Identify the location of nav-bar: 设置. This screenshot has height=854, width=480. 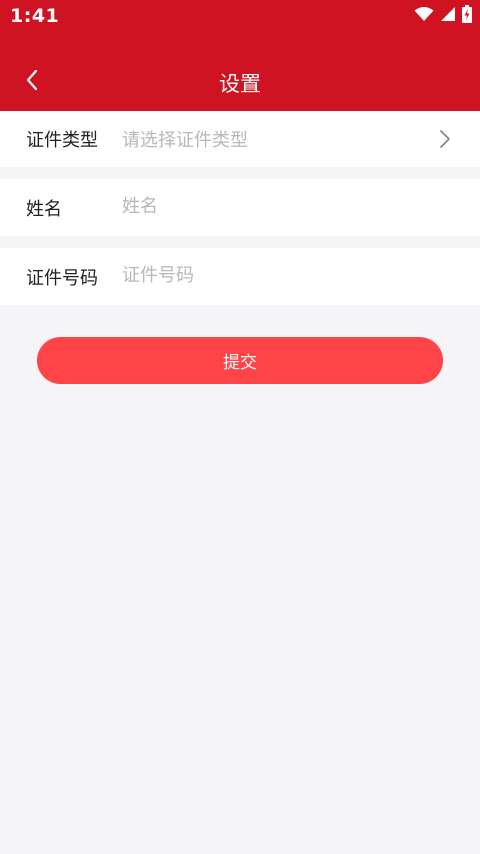
(240, 81).